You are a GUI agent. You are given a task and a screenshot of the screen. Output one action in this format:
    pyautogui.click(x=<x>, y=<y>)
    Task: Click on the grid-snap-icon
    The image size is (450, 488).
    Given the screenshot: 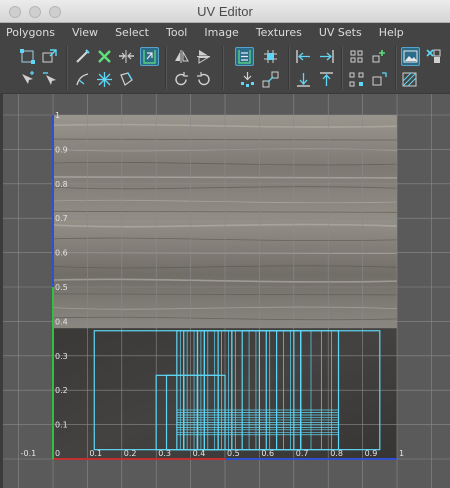 What is the action you would take?
    pyautogui.click(x=270, y=56)
    